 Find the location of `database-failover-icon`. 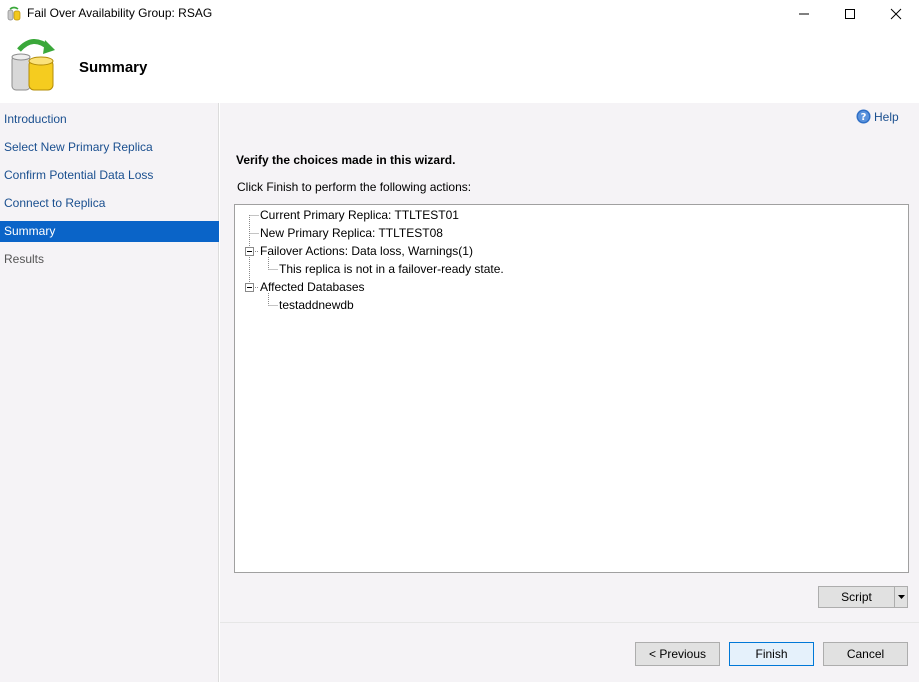

database-failover-icon is located at coordinates (33, 65).